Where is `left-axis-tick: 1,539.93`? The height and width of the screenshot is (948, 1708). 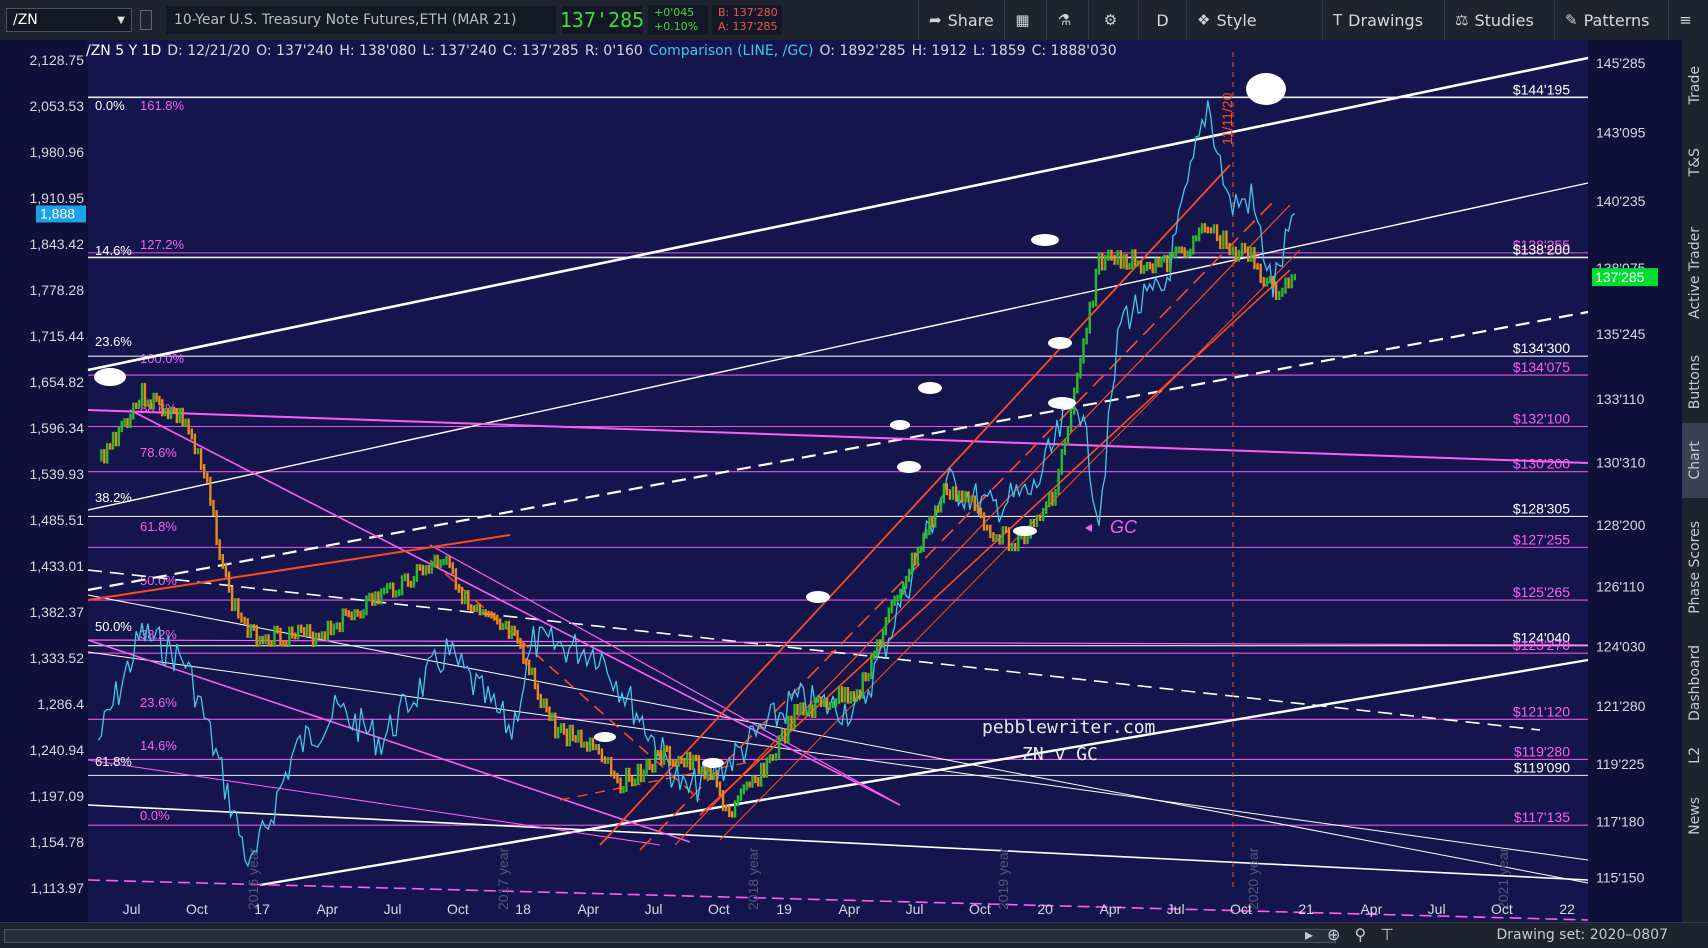 left-axis-tick: 1,539.93 is located at coordinates (57, 474).